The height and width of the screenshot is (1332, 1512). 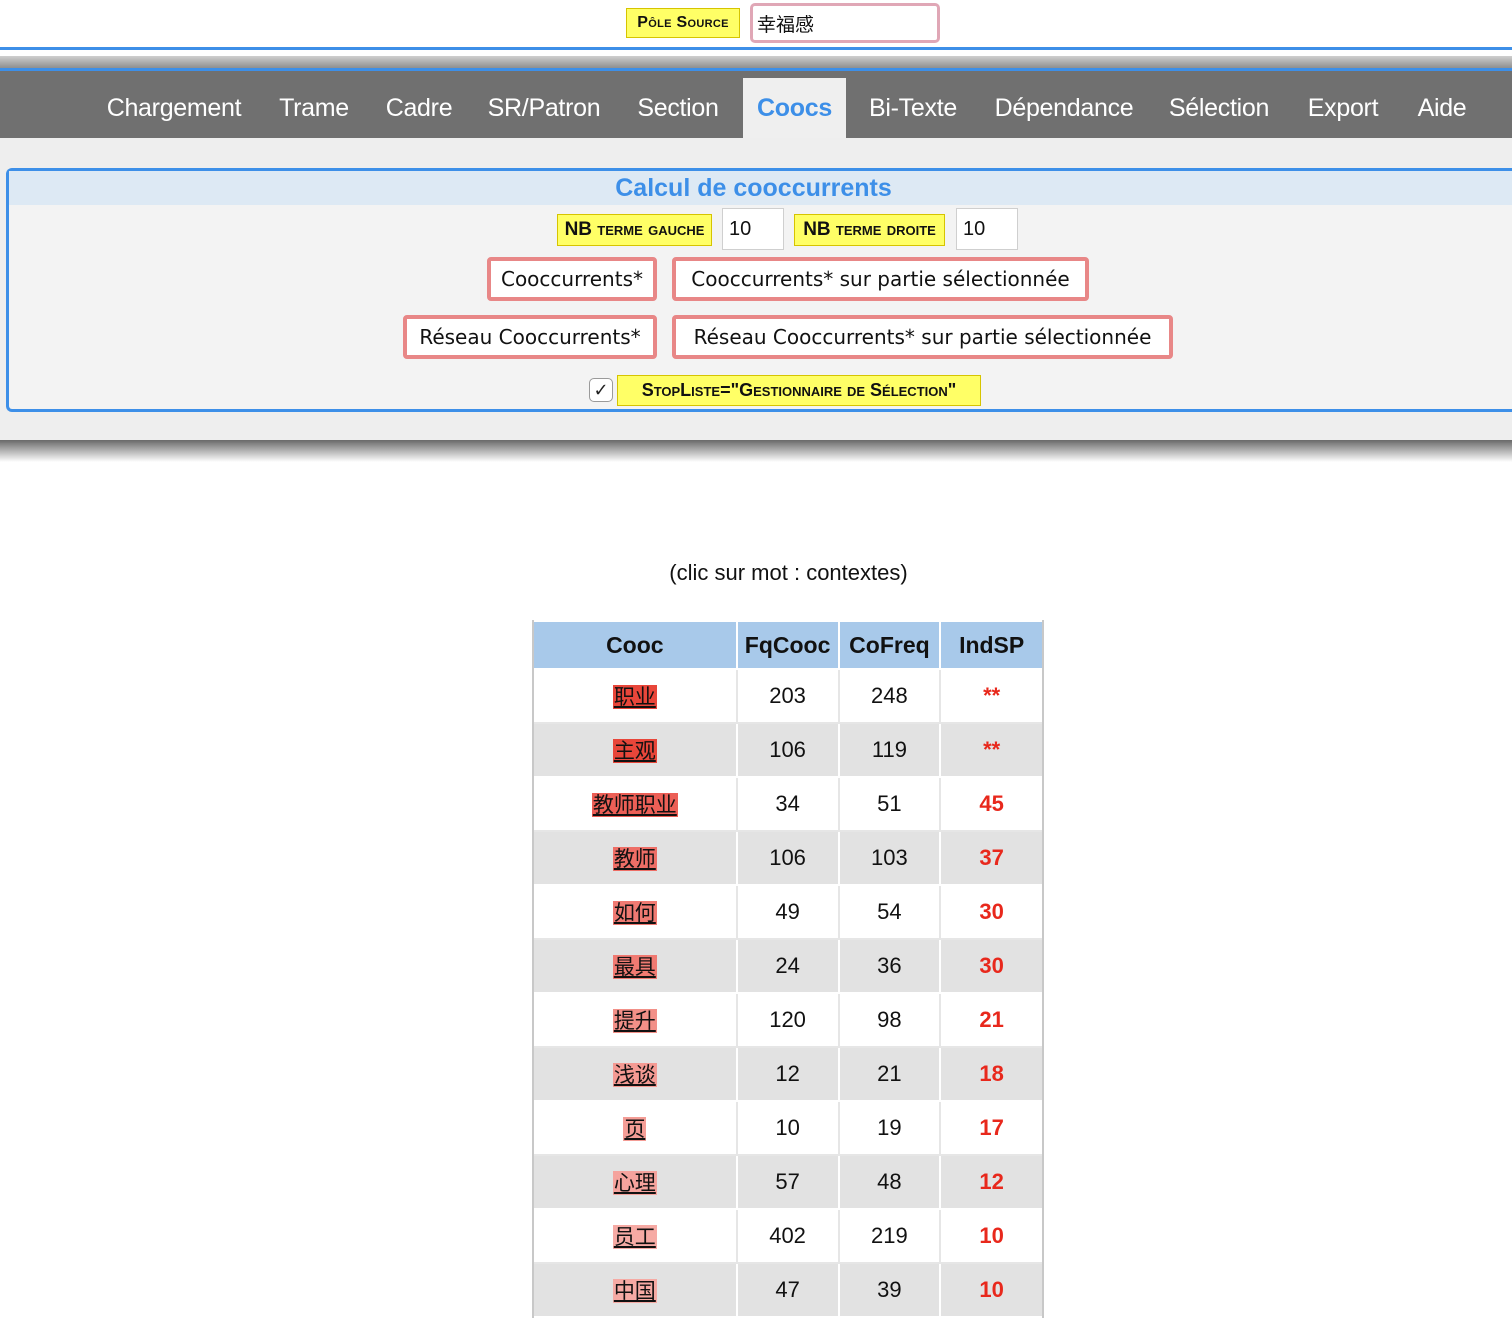 I want to click on cooc-cell: 员工, so click(x=635, y=1236).